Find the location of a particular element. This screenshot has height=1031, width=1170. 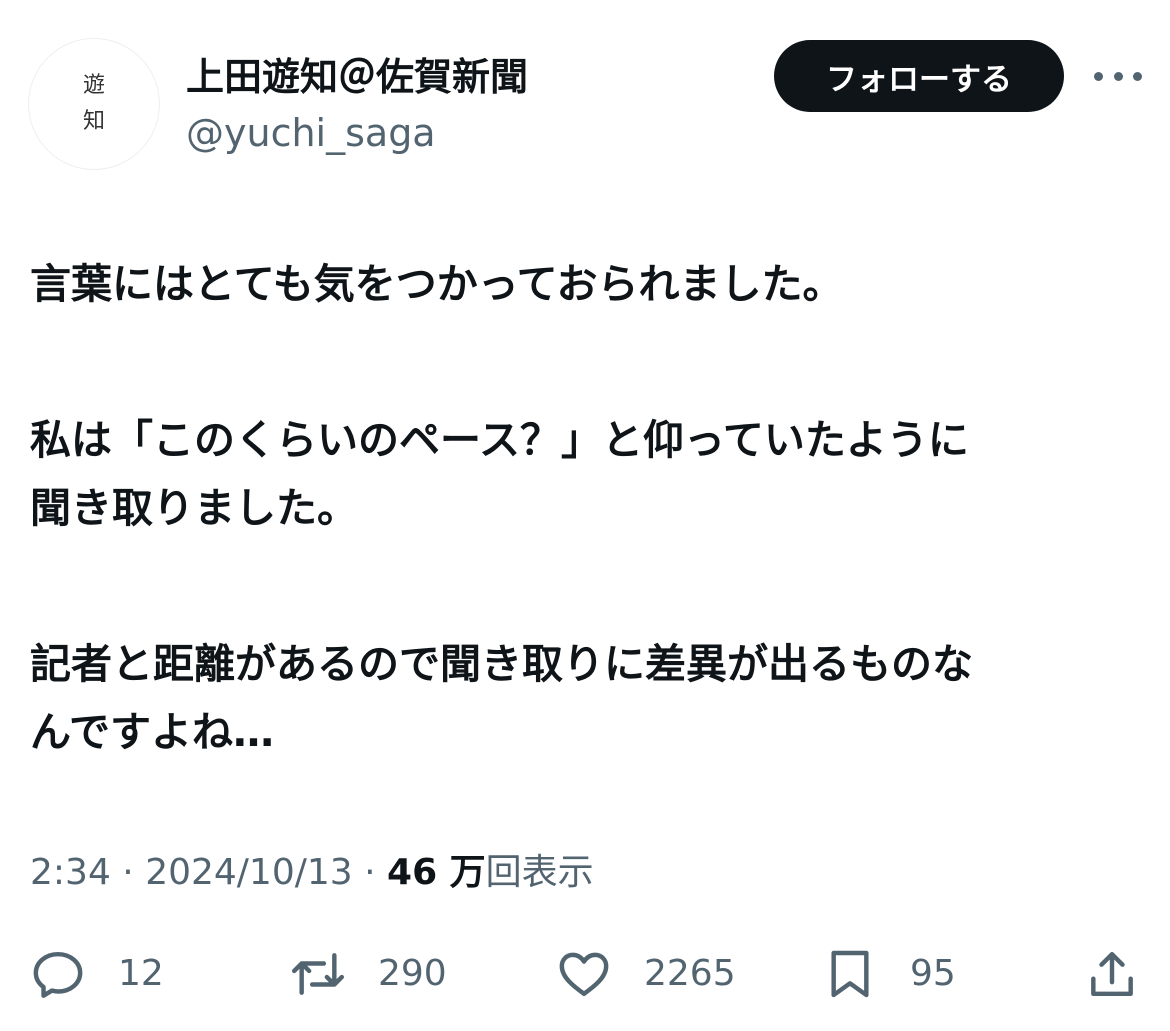

more-icon is located at coordinates (1118, 76).